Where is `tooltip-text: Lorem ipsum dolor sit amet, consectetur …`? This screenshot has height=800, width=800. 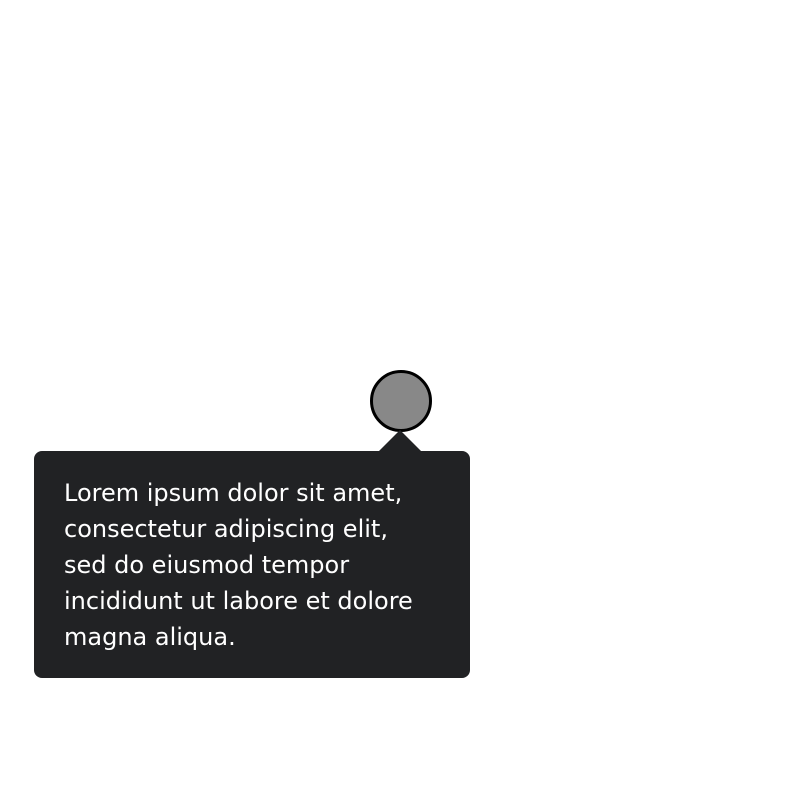
tooltip-text: Lorem ipsum dolor sit amet, consectetur … is located at coordinates (252, 565).